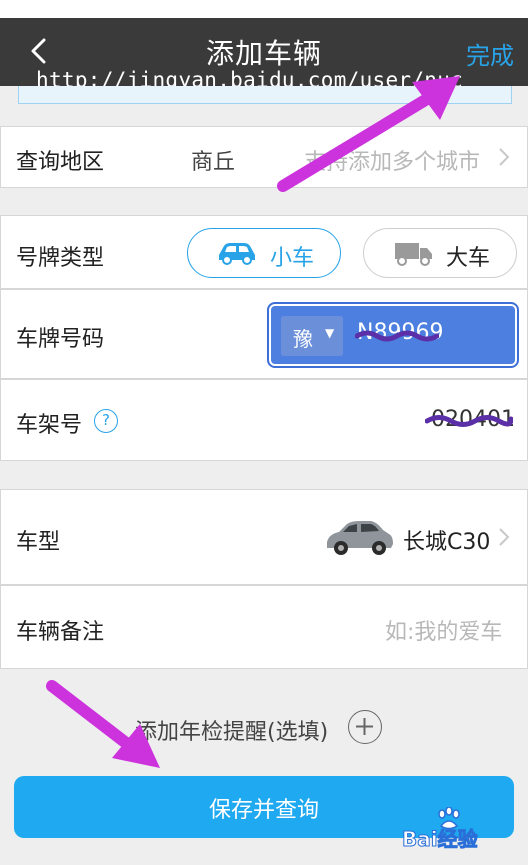  What do you see at coordinates (440, 839) in the screenshot?
I see `logo-text: Bai经验` at bounding box center [440, 839].